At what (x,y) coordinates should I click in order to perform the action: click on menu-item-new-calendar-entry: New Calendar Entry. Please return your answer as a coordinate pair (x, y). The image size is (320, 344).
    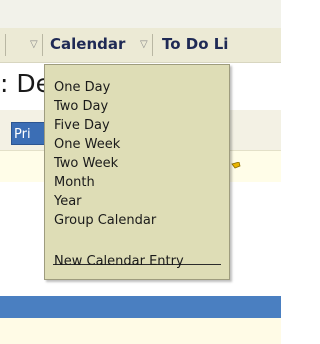
    Looking at the image, I should click on (119, 262).